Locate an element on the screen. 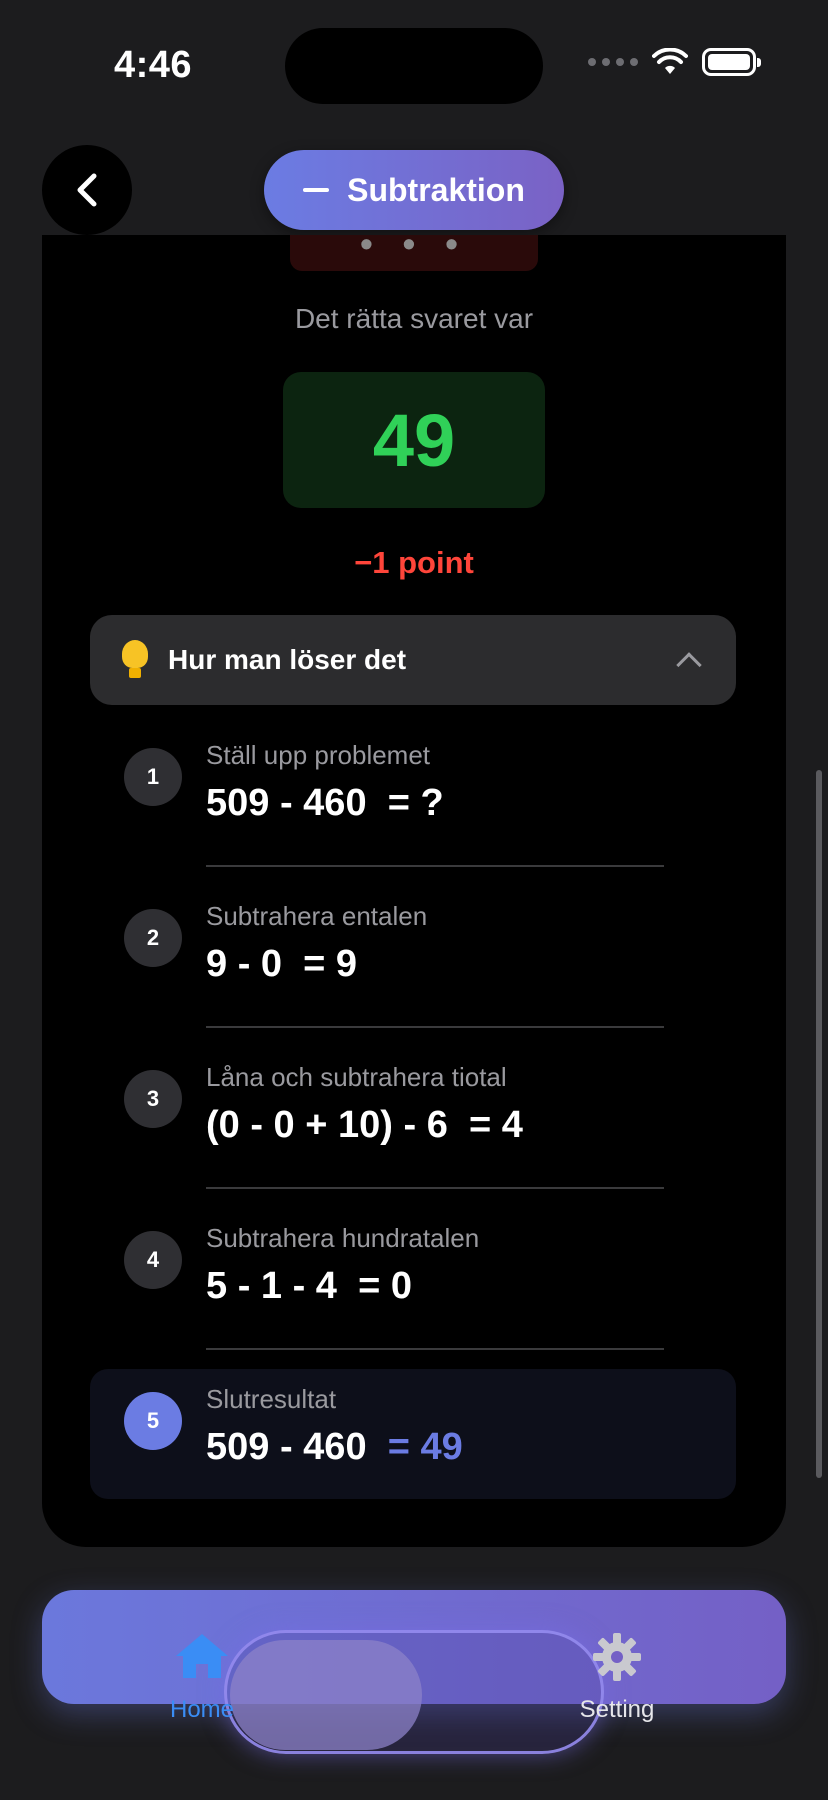 The image size is (828, 1800). step-expression: 9 - 0 = 9 is located at coordinates (281, 964).